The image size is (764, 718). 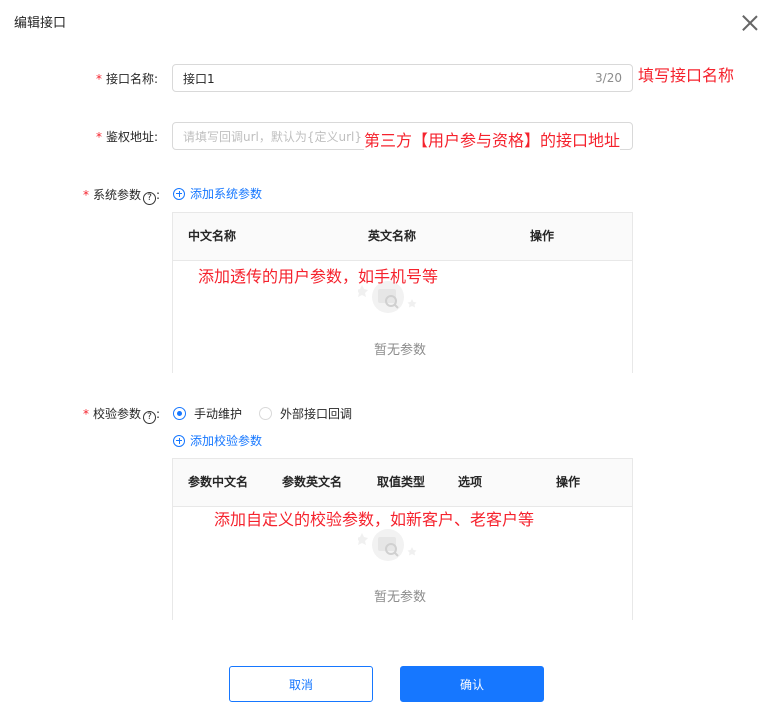 I want to click on auth-label: * 鉴权地址:, so click(x=127, y=137).